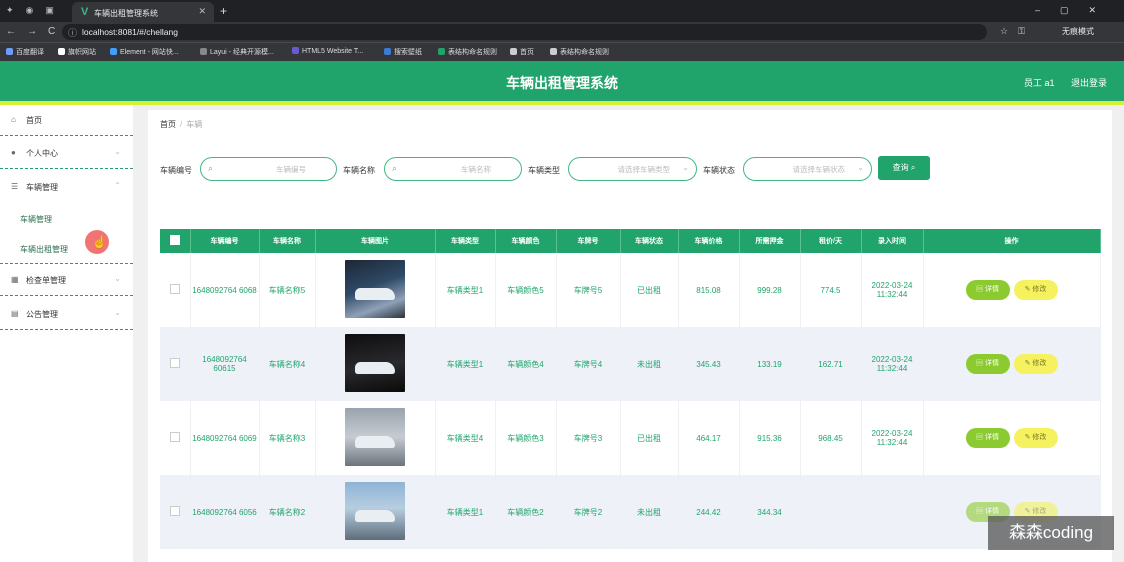 Image resolution: width=1124 pixels, height=562 pixels. I want to click on vue-logo-icon: V, so click(85, 12).